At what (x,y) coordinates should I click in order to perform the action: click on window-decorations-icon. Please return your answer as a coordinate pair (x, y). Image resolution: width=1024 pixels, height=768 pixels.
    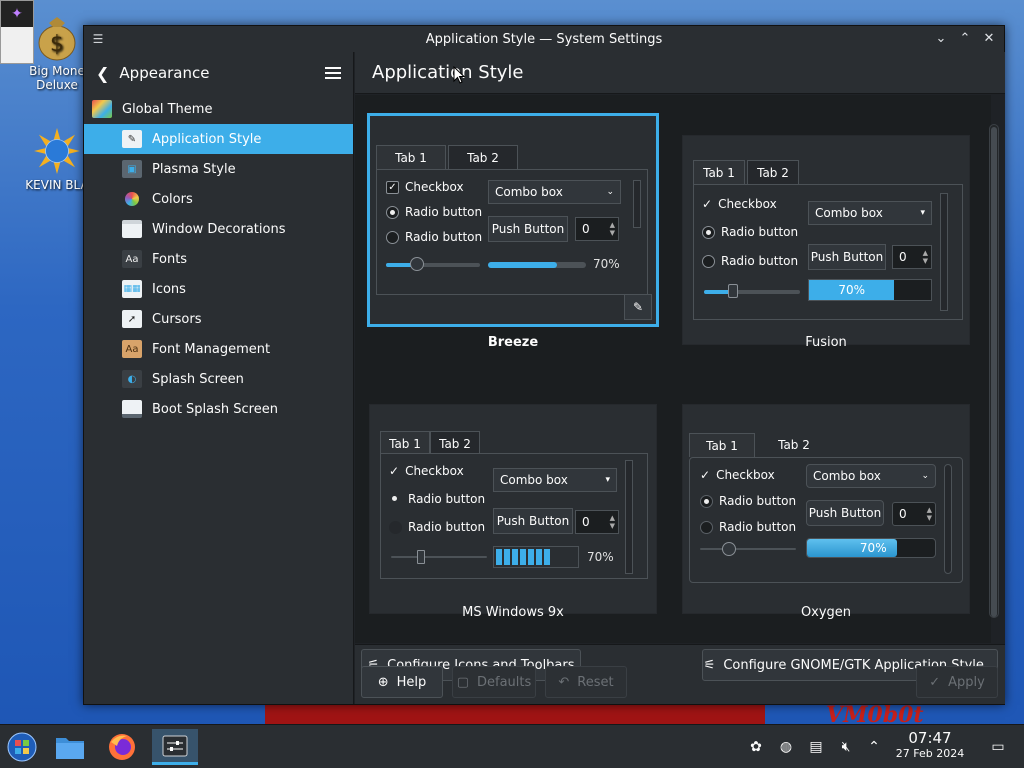
    Looking at the image, I should click on (132, 229).